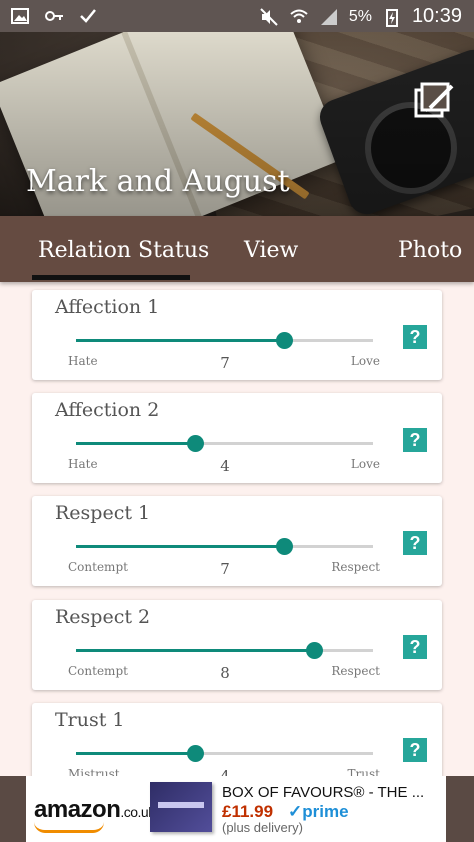 This screenshot has height=842, width=474. What do you see at coordinates (248, 811) in the screenshot?
I see `ad-price: £11.99` at bounding box center [248, 811].